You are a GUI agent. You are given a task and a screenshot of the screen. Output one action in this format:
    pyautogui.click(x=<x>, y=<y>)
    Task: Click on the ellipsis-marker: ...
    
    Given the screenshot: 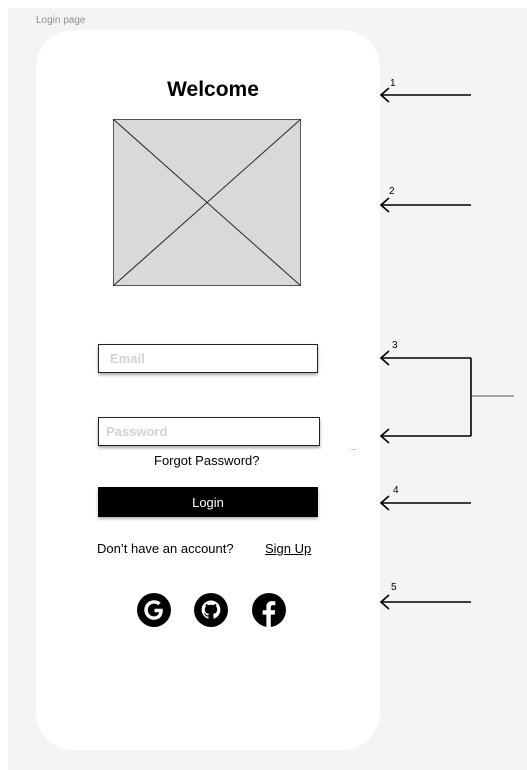 What is the action you would take?
    pyautogui.click(x=352, y=447)
    